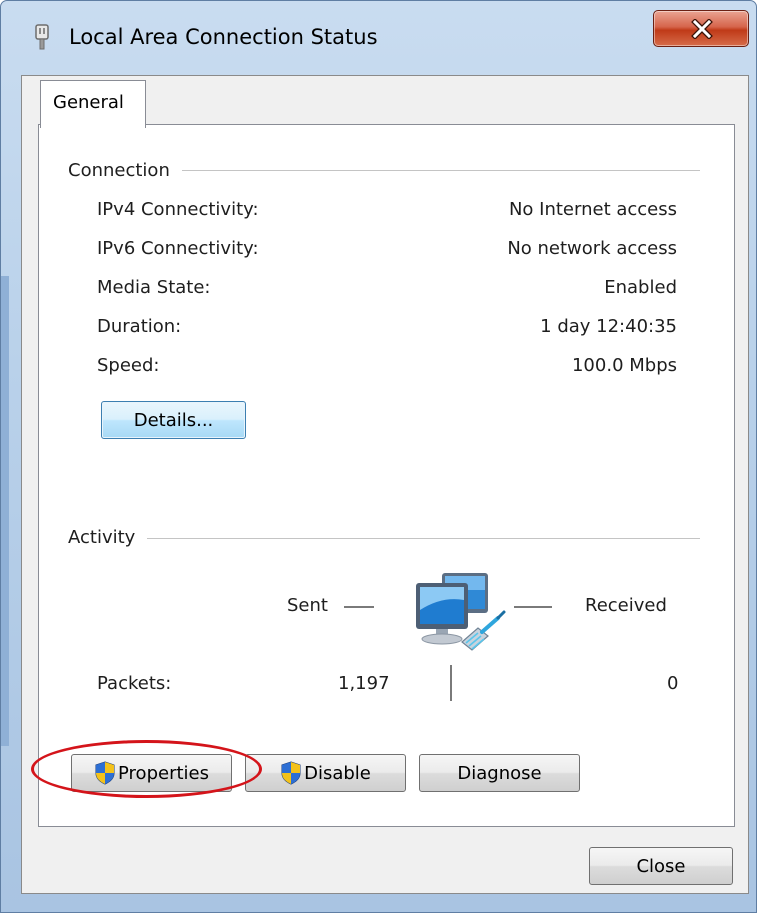 This screenshot has height=913, width=757. I want to click on media-state-value: Enabled, so click(640, 287).